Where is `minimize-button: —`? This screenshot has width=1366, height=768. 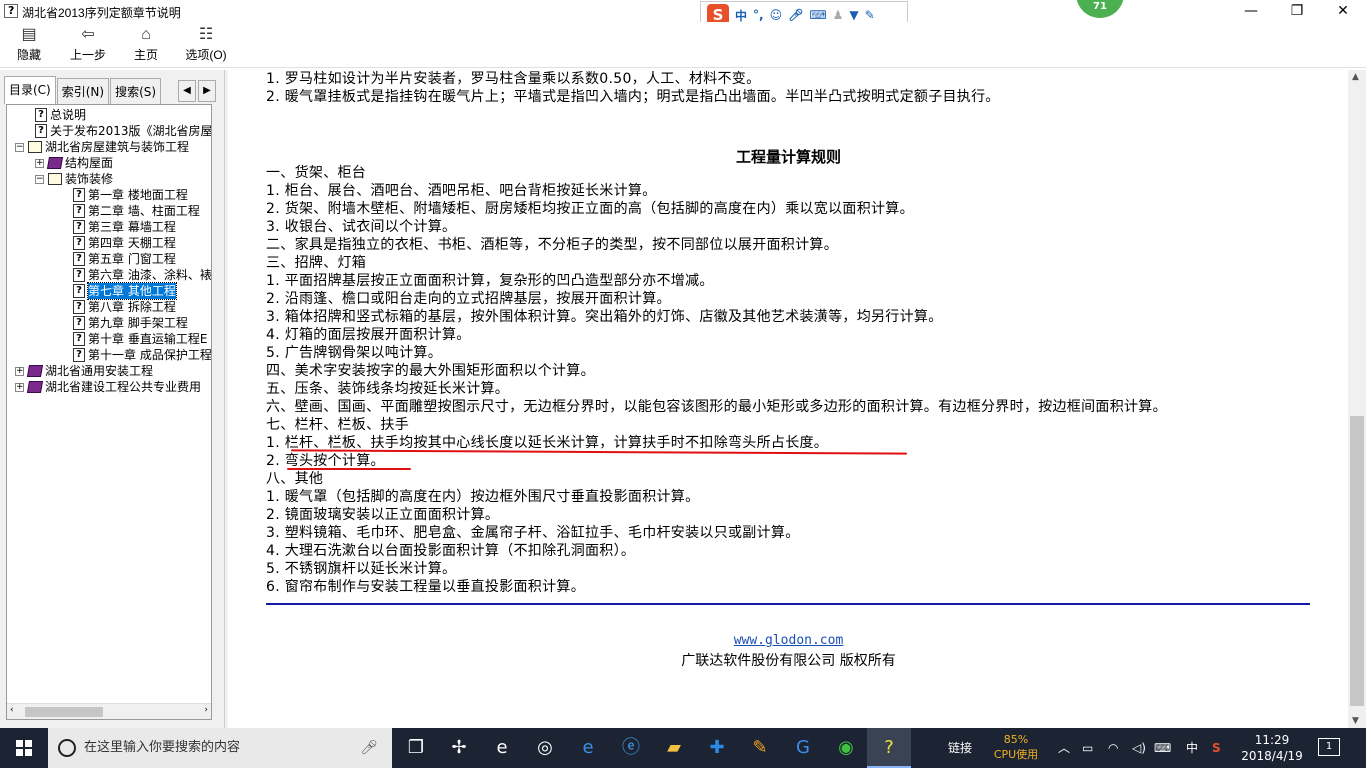 minimize-button: — is located at coordinates (1251, 11).